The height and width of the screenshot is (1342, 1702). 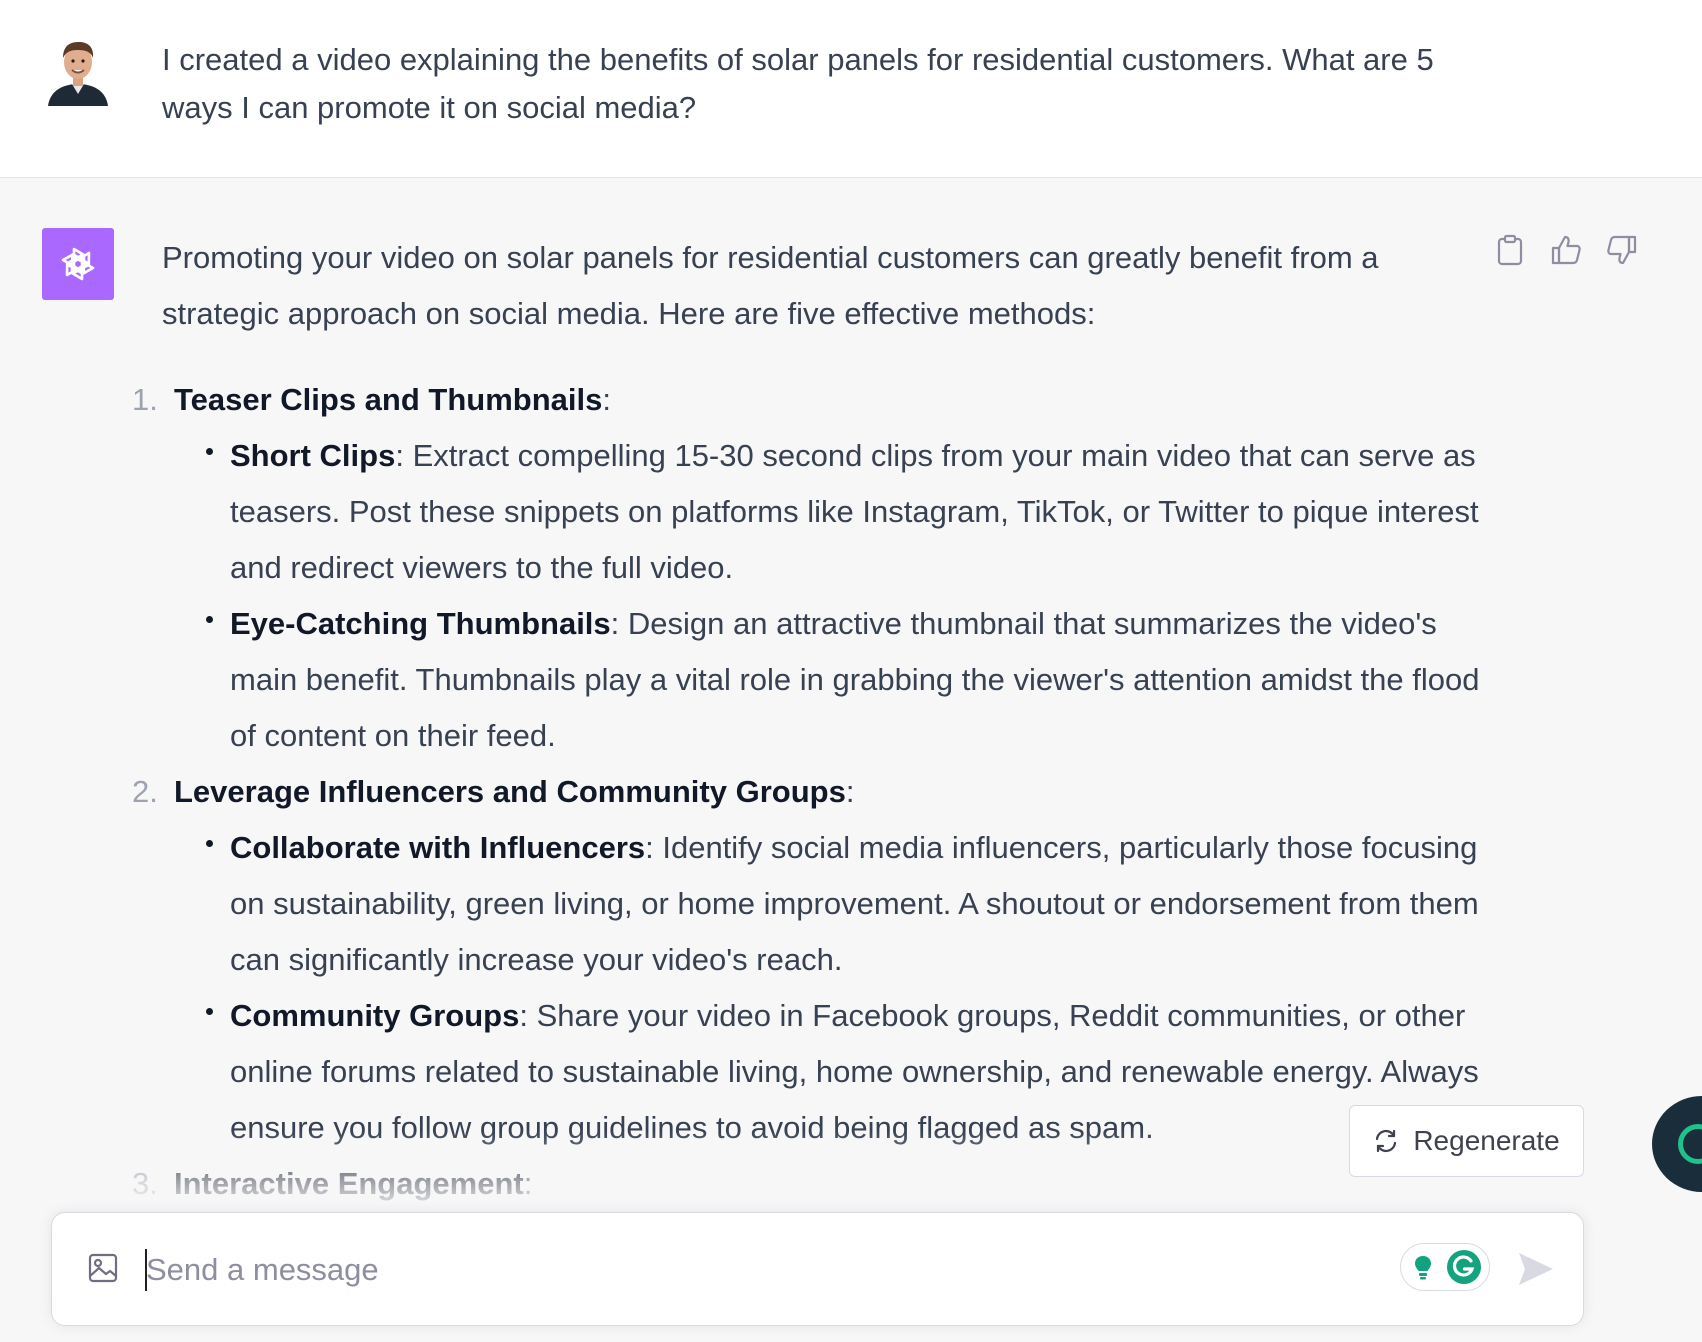 What do you see at coordinates (807, 1184) in the screenshot?
I see `list-item: 3. Interactive Engagement:` at bounding box center [807, 1184].